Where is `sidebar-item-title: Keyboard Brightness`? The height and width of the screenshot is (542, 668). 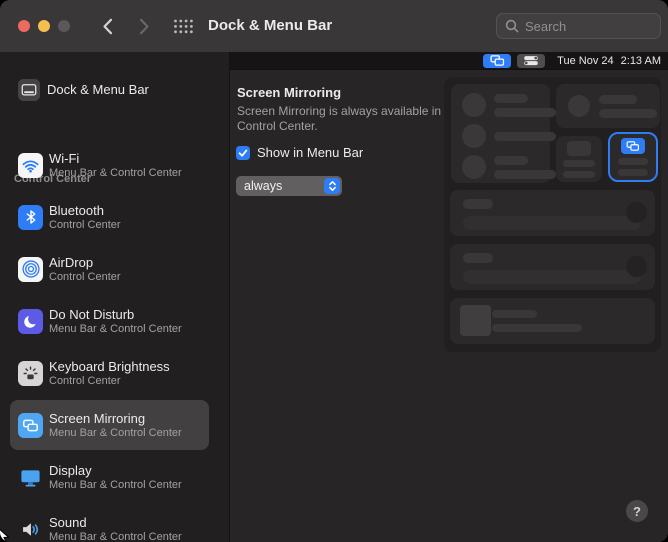
sidebar-item-title: Keyboard Brightness is located at coordinates (109, 366).